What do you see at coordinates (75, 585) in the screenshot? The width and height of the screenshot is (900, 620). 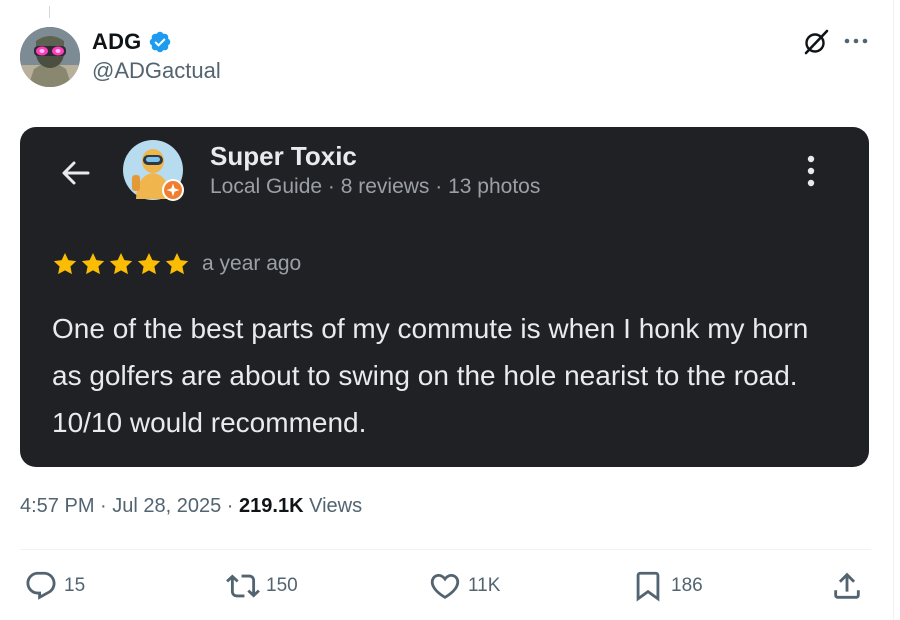 I see `reply-count: 15` at bounding box center [75, 585].